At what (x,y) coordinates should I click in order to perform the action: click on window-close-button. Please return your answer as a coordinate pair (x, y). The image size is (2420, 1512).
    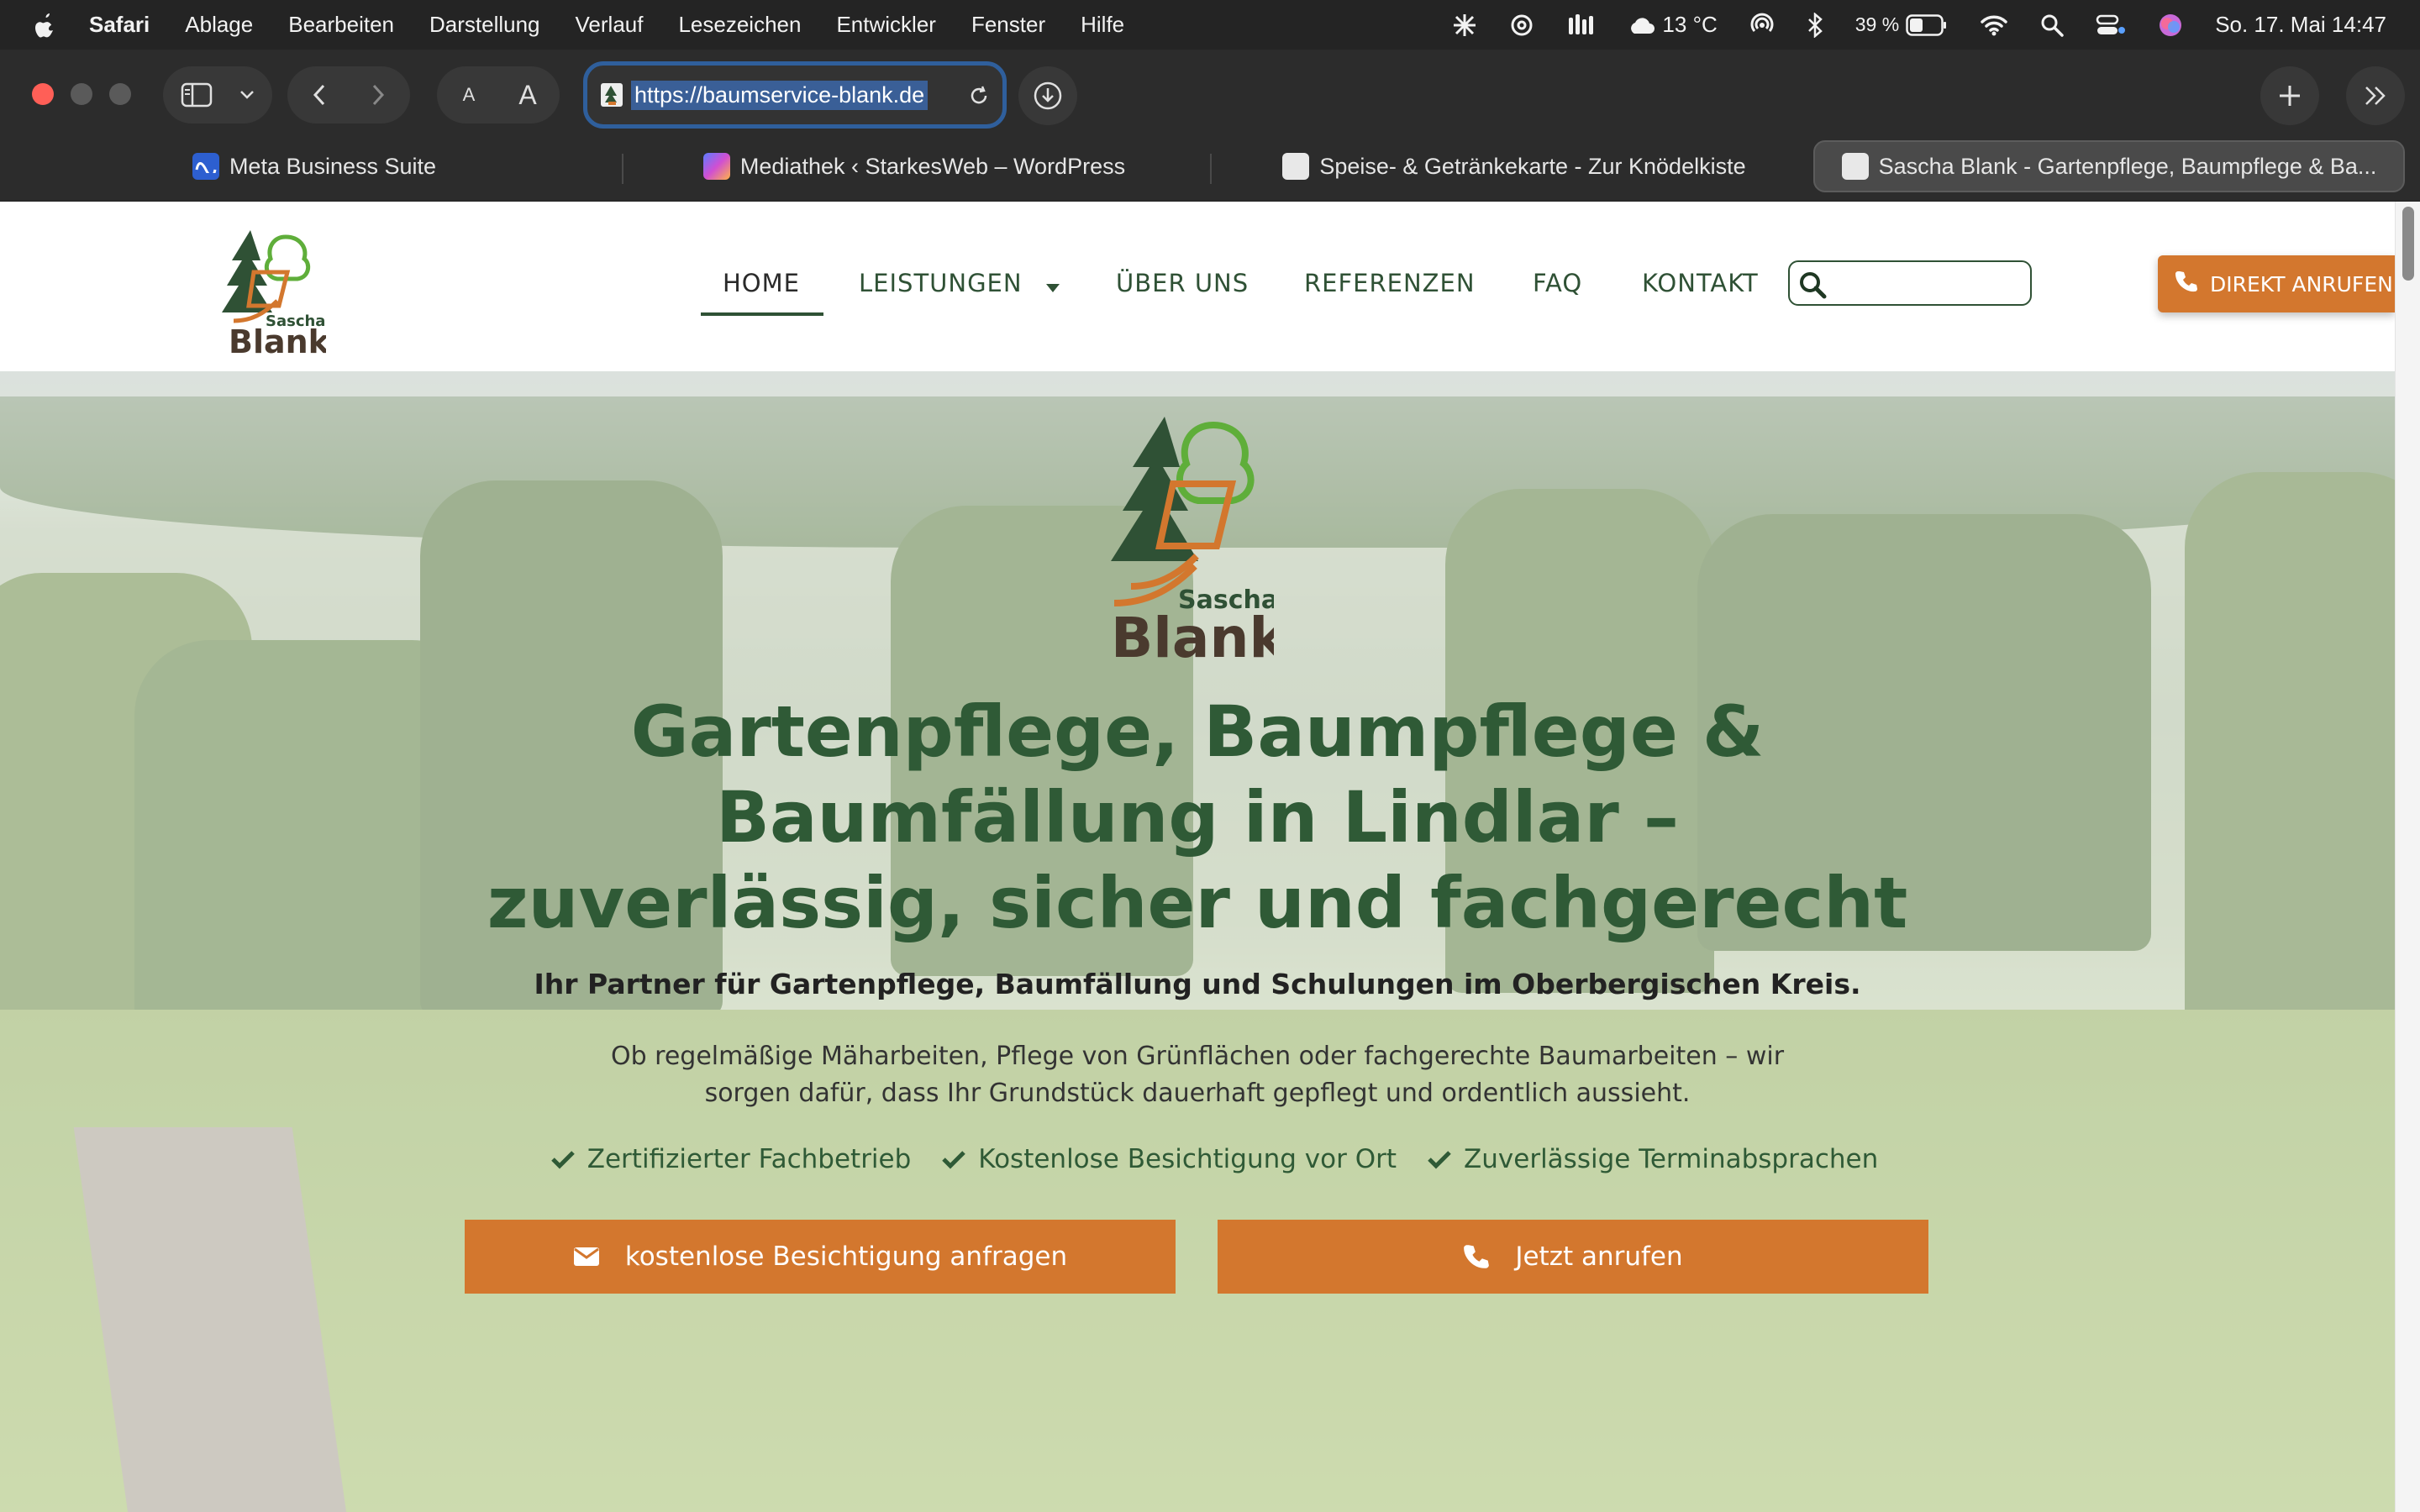
    Looking at the image, I should click on (43, 94).